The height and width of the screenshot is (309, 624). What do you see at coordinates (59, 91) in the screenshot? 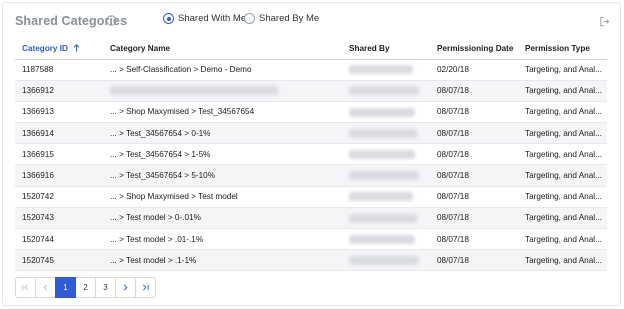
I see `cell-category-id: 1366912` at bounding box center [59, 91].